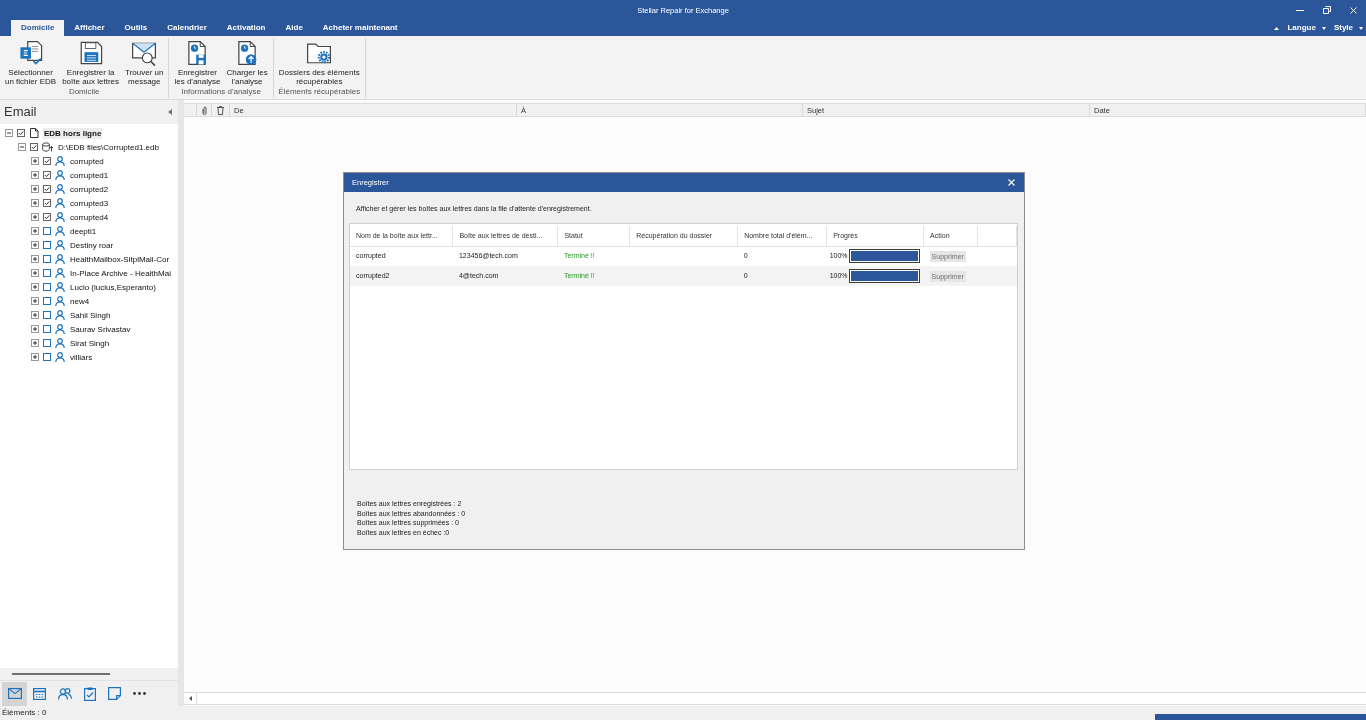 This screenshot has width=1366, height=720. Describe the element at coordinates (113, 287) in the screenshot. I see `tree-item: Lucio (lucius,Esperanto)` at that location.